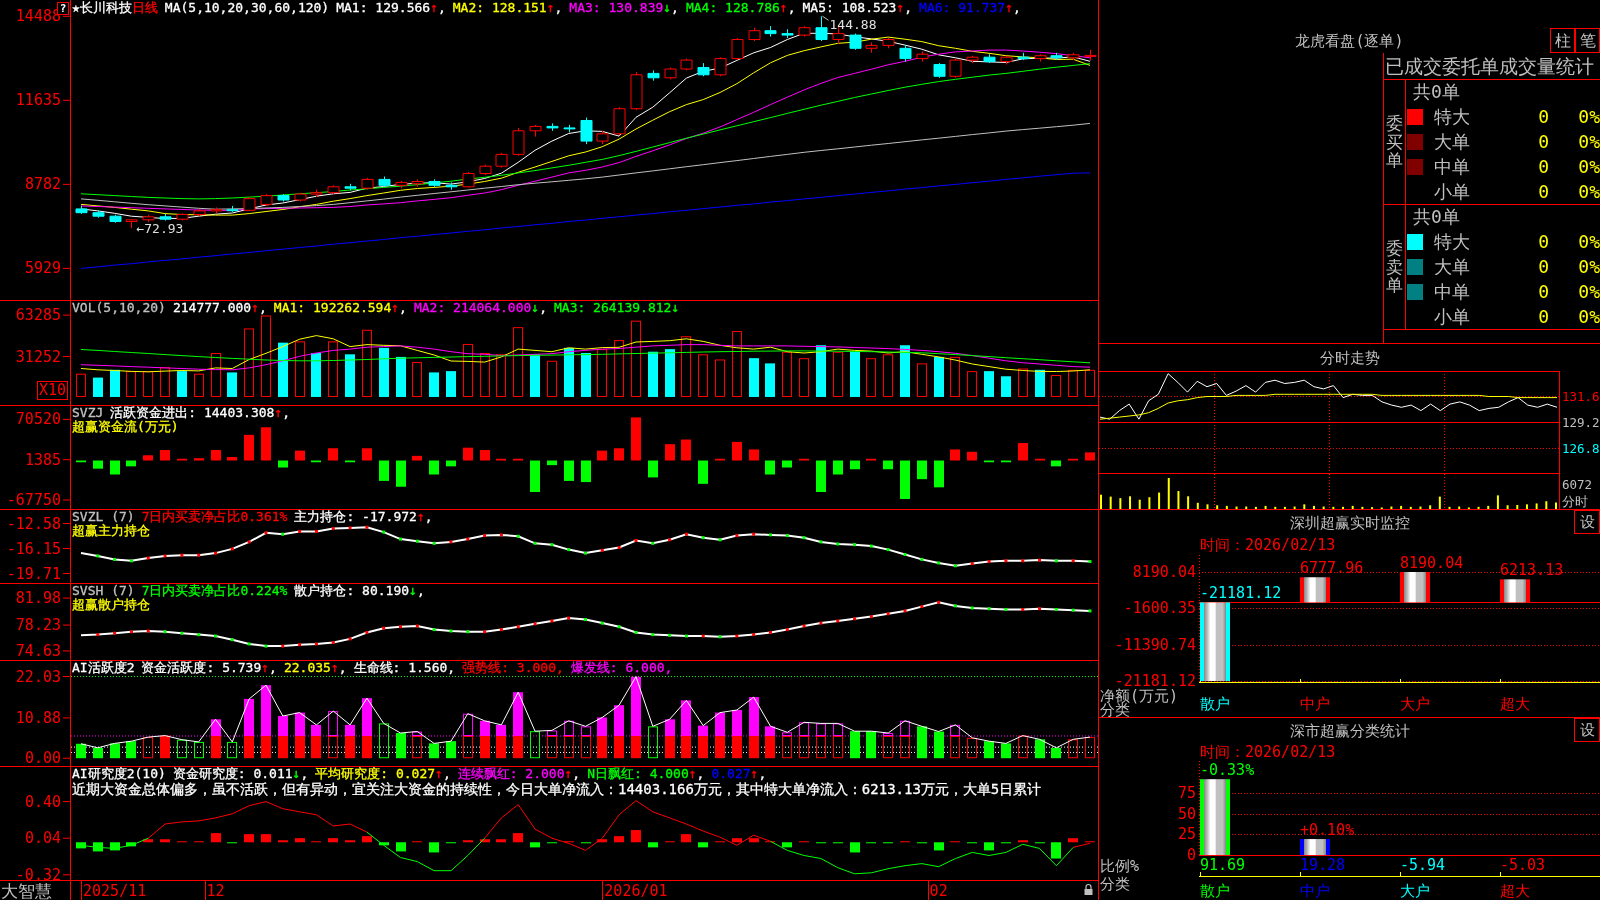 Image resolution: width=1600 pixels, height=900 pixels. What do you see at coordinates (1186, 834) in the screenshot?
I see `axis-label: 25` at bounding box center [1186, 834].